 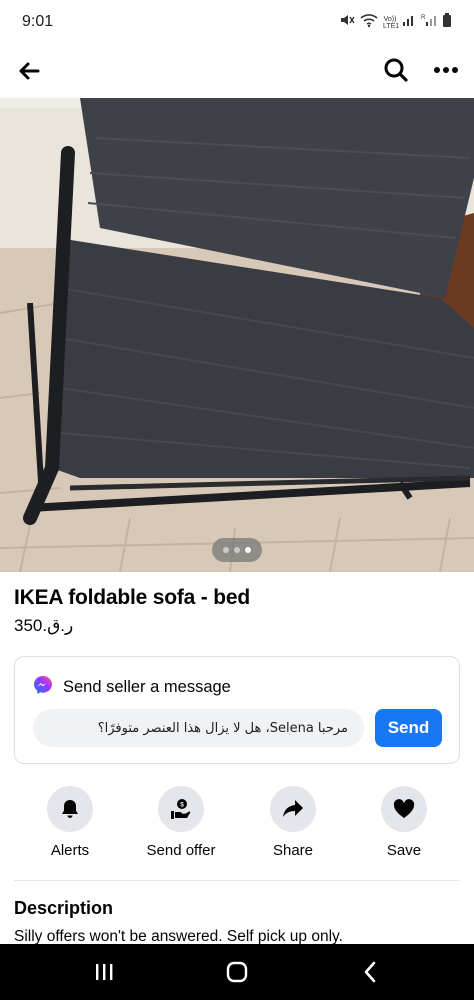 I want to click on photo-pagination-dots, so click(x=237, y=550).